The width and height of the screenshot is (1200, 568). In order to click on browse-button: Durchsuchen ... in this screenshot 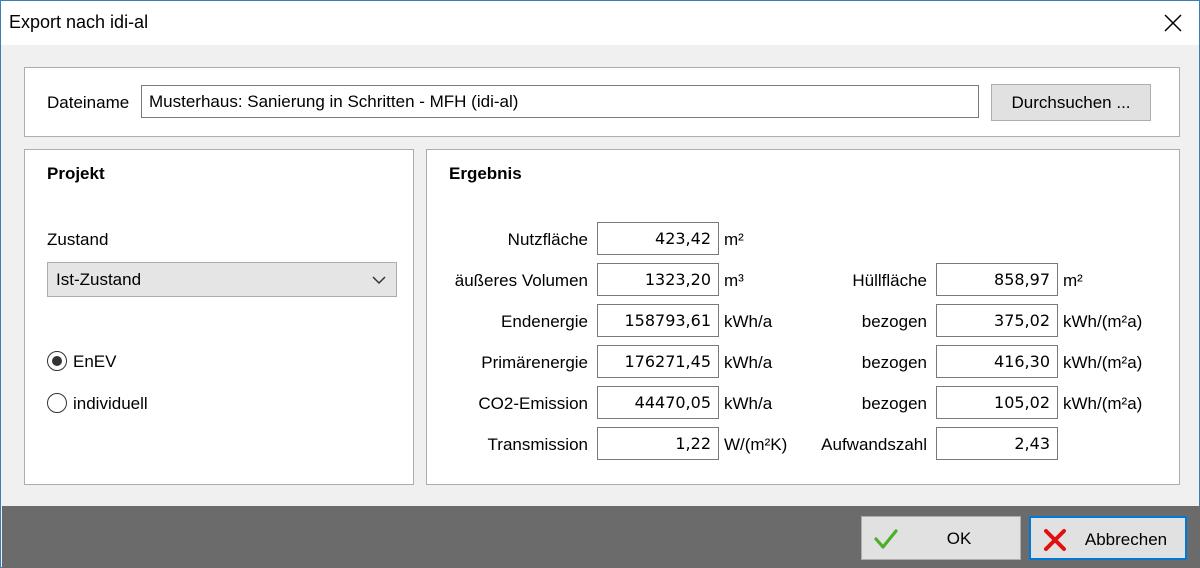, I will do `click(1071, 102)`.